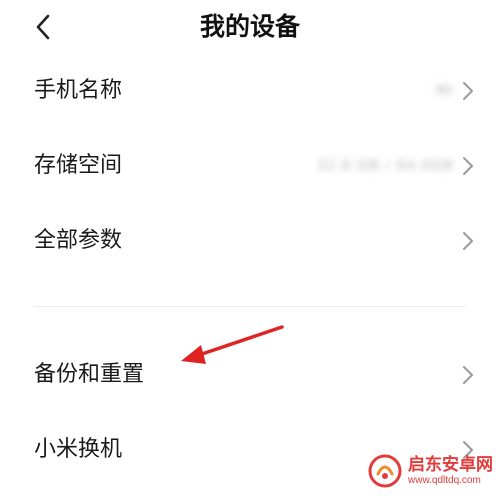 The height and width of the screenshot is (496, 500). What do you see at coordinates (250, 306) in the screenshot?
I see `section-divider` at bounding box center [250, 306].